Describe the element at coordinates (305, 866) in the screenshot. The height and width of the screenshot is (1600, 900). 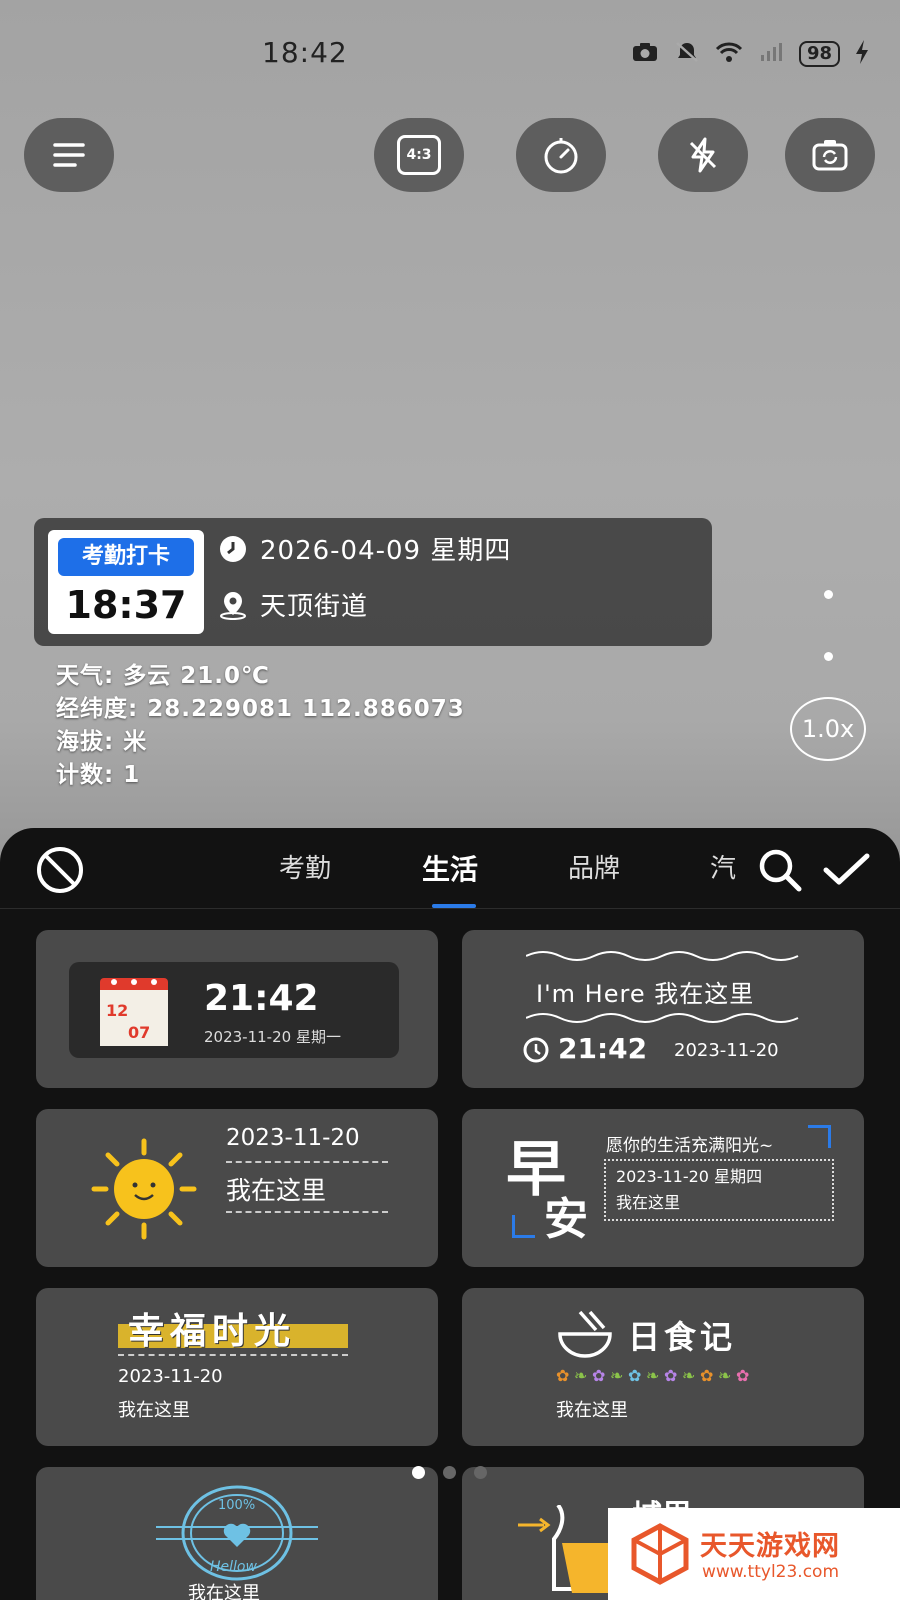
I see `tab-attendance: 考勤` at that location.